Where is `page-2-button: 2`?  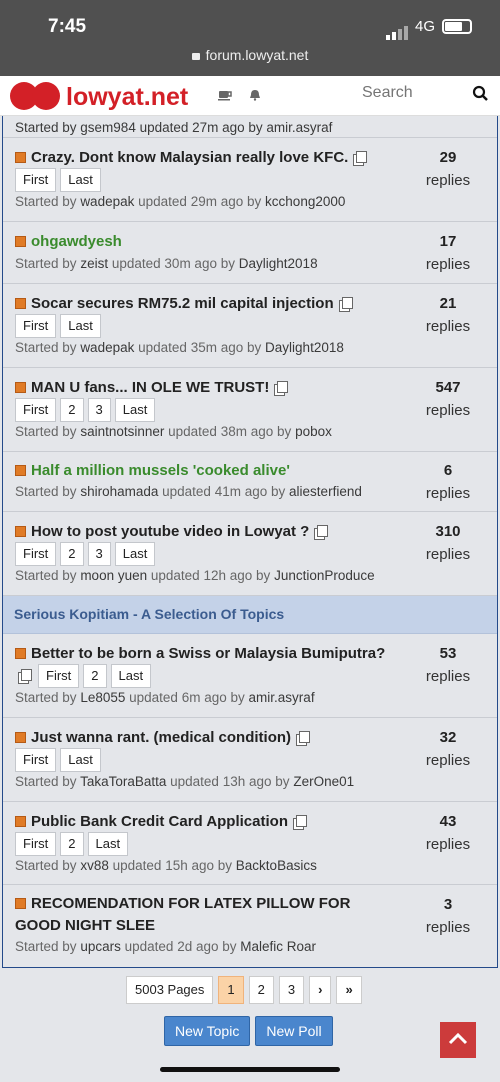
page-2-button: 2 is located at coordinates (261, 990).